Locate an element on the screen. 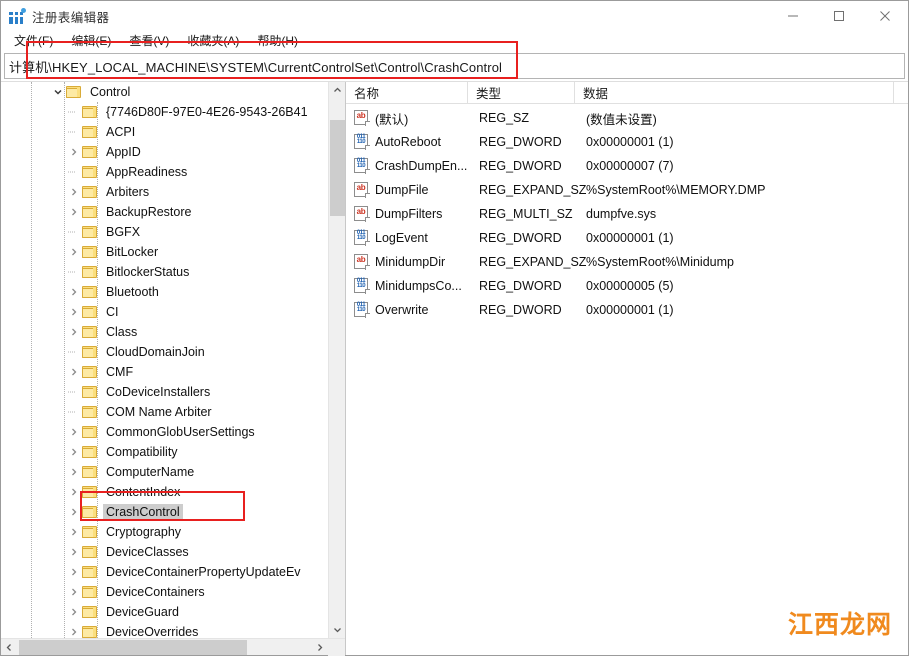 The height and width of the screenshot is (656, 909). tree-item: Arbiters is located at coordinates (163, 192).